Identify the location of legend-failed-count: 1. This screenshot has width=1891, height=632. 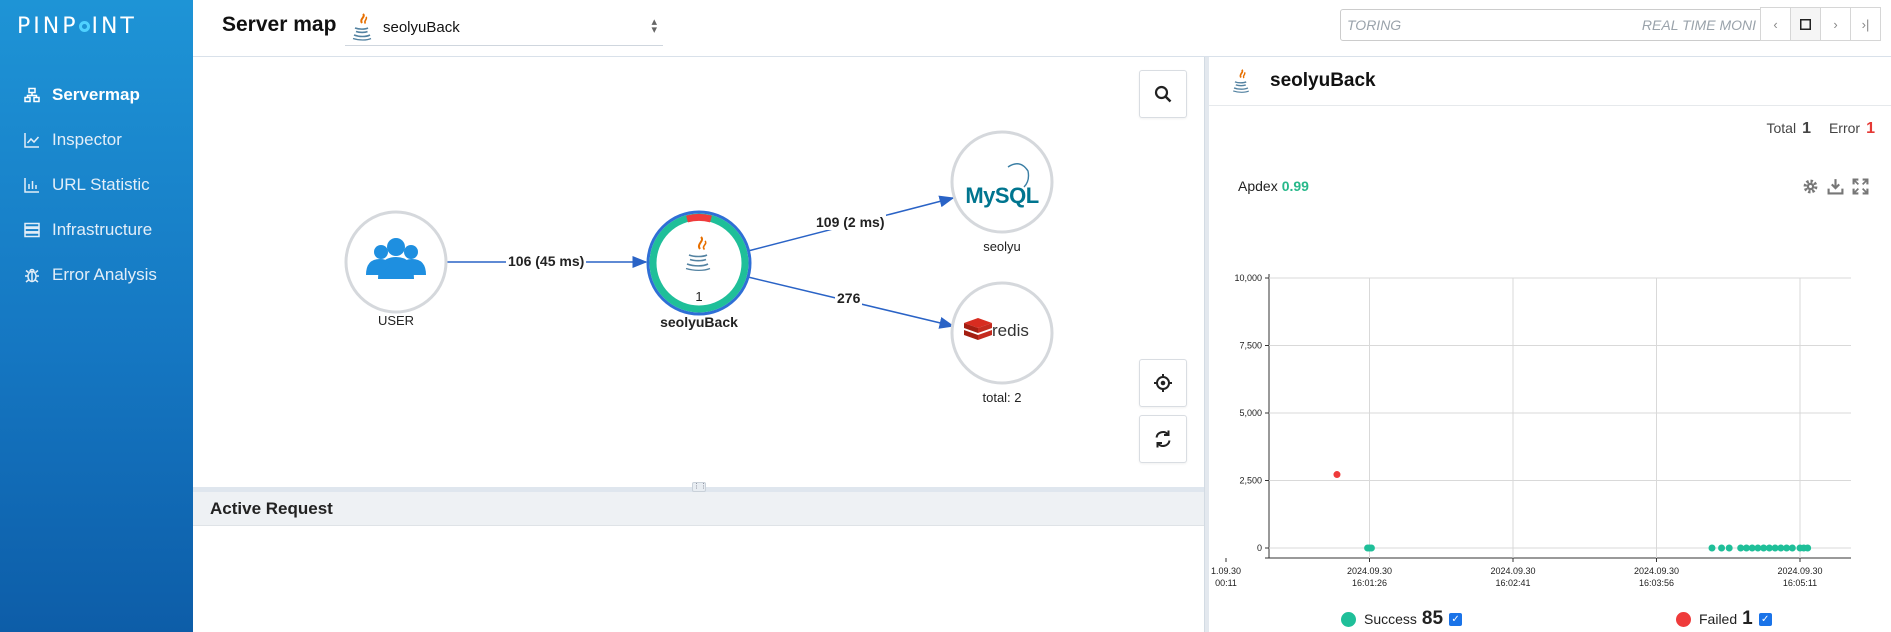
(1747, 618).